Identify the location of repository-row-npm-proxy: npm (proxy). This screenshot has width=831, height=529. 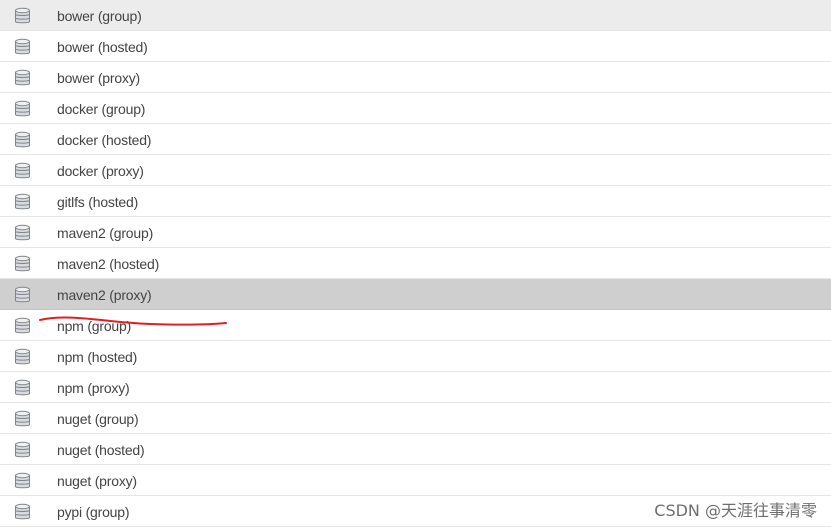
(415, 387).